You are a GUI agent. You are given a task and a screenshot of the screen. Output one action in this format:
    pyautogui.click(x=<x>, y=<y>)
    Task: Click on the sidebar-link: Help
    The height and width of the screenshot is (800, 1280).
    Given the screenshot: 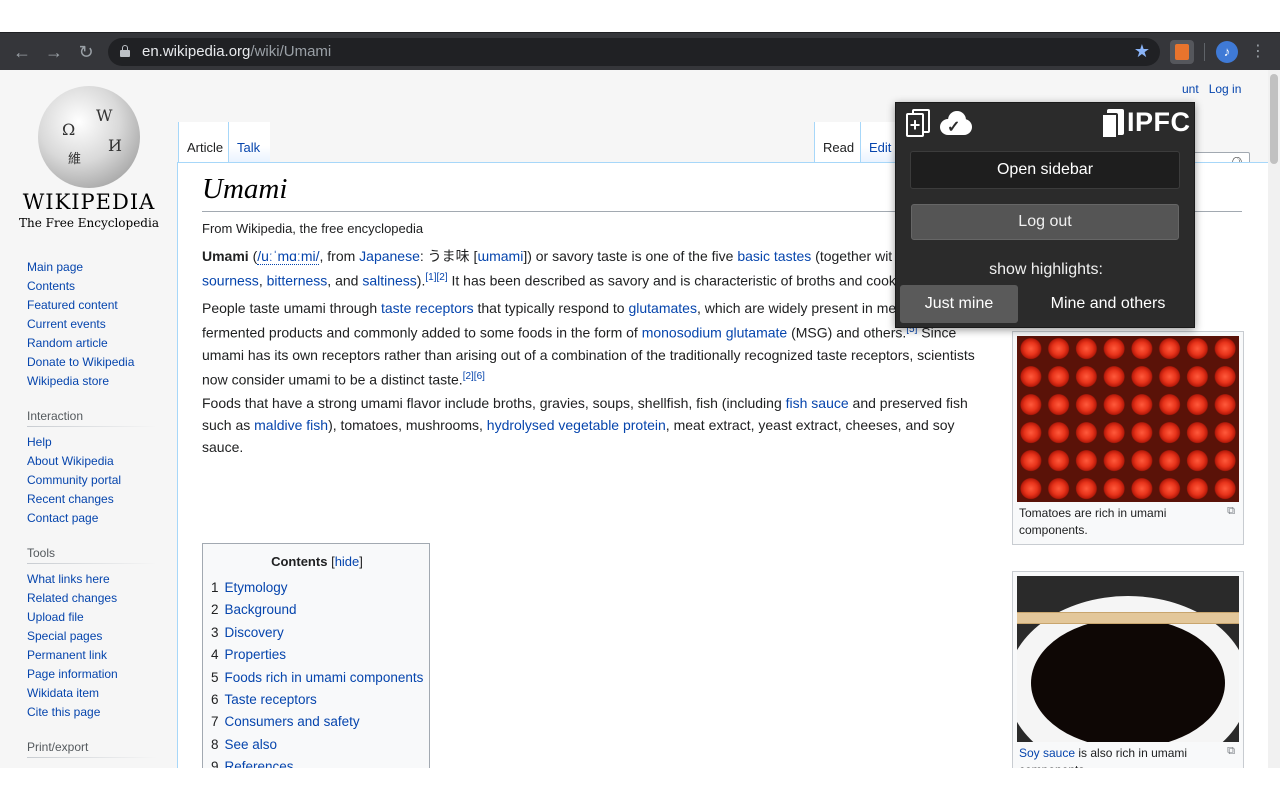 What is the action you would take?
    pyautogui.click(x=92, y=442)
    